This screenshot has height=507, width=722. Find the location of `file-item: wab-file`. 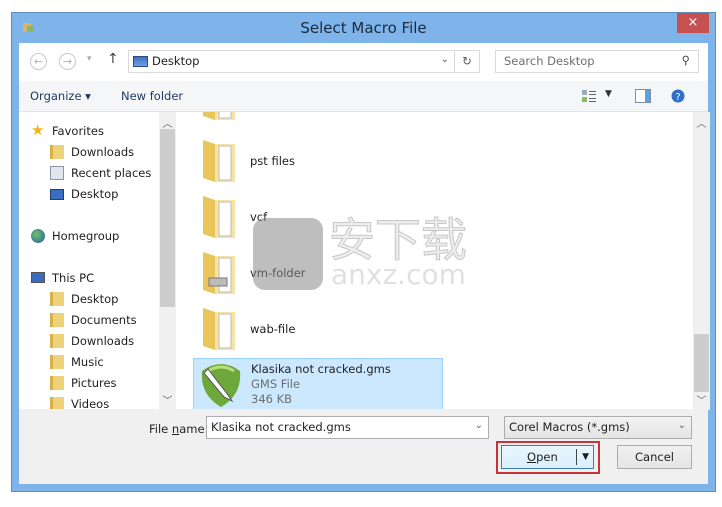

file-item: wab-file is located at coordinates (318, 328).